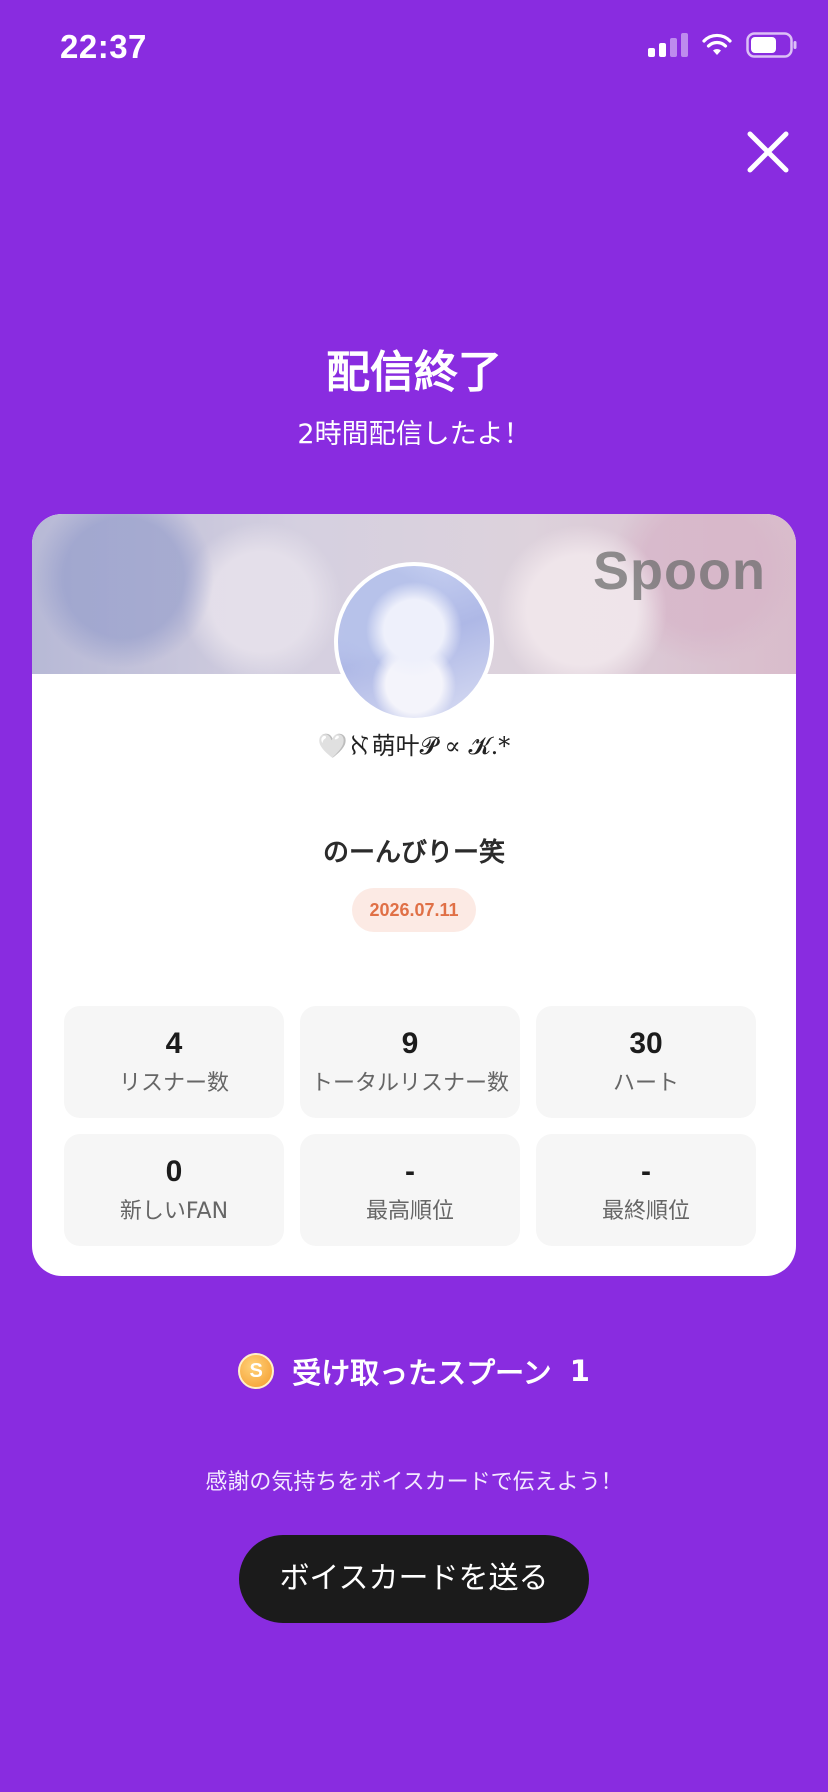 Image resolution: width=828 pixels, height=1792 pixels. Describe the element at coordinates (174, 1211) in the screenshot. I see `stat-label: 新しいFAN` at that location.